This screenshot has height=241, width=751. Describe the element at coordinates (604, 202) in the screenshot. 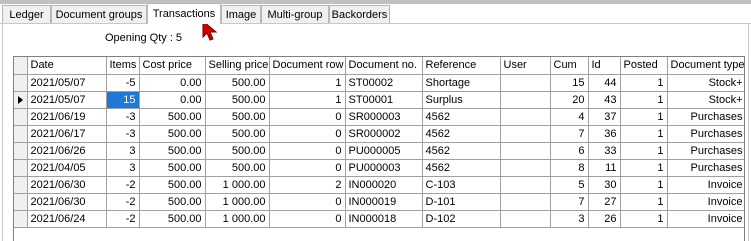

I see `cell-id: 27` at that location.